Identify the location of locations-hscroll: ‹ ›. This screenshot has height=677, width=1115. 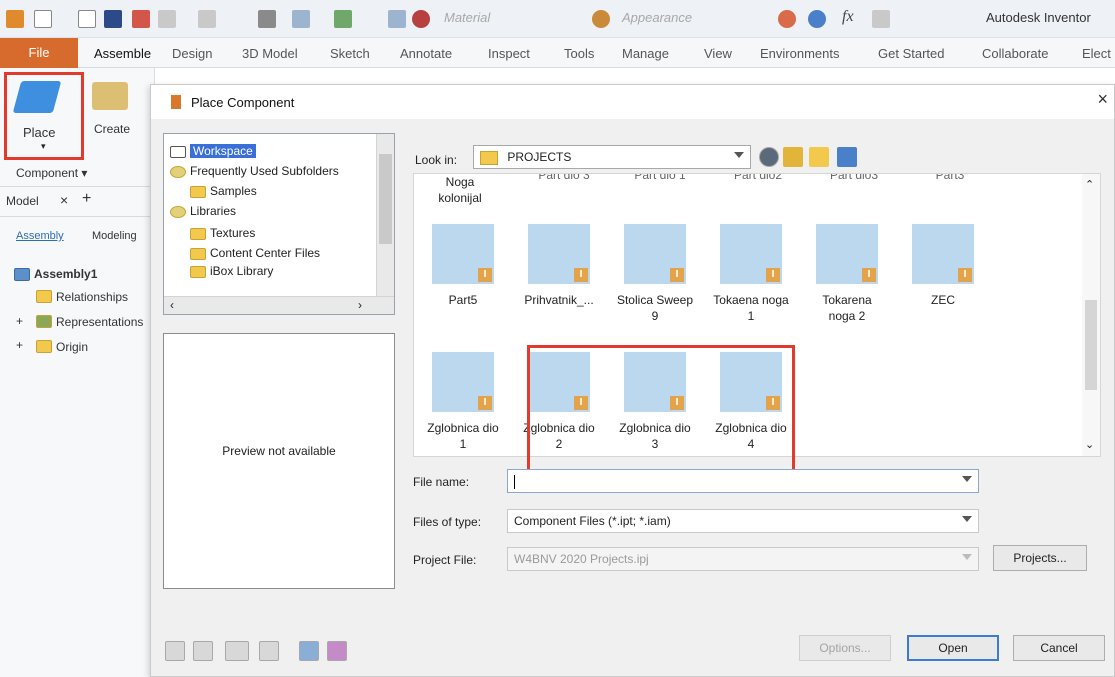
(279, 305).